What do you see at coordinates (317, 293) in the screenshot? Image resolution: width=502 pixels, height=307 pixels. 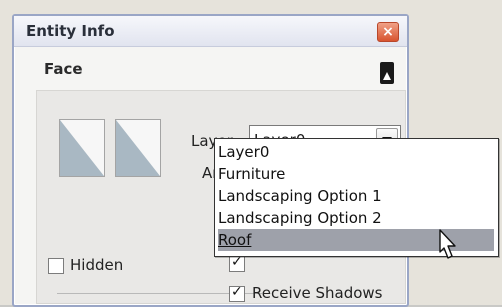 I see `receive-shadows-label: Receive Shadows` at bounding box center [317, 293].